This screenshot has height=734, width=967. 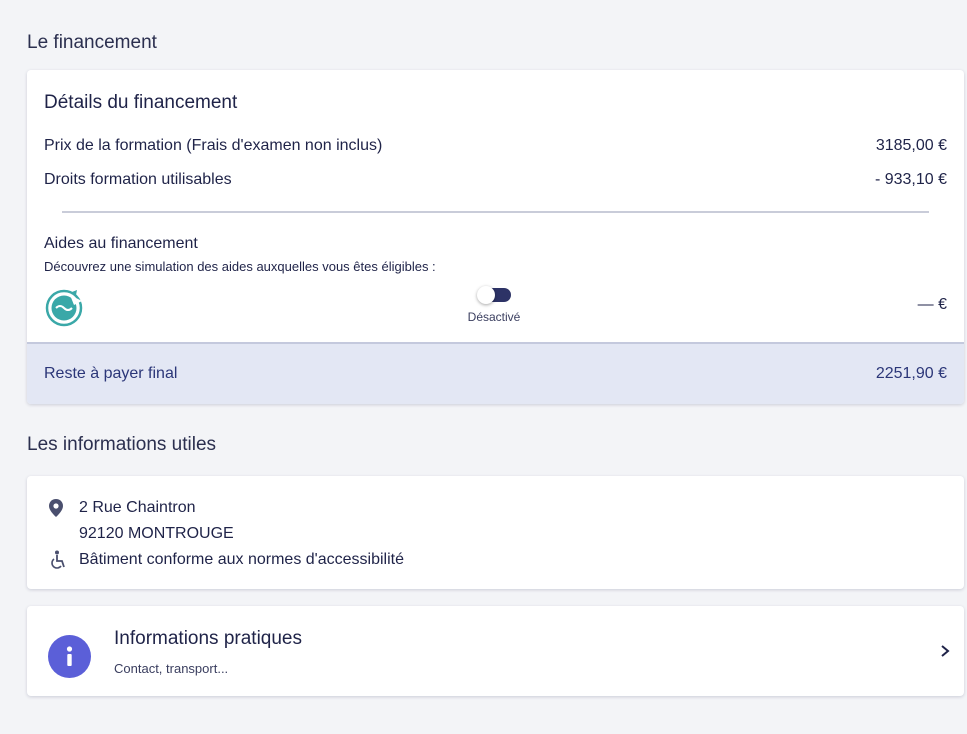 I want to click on address-city: 92120 MONTROUGE, so click(x=156, y=533).